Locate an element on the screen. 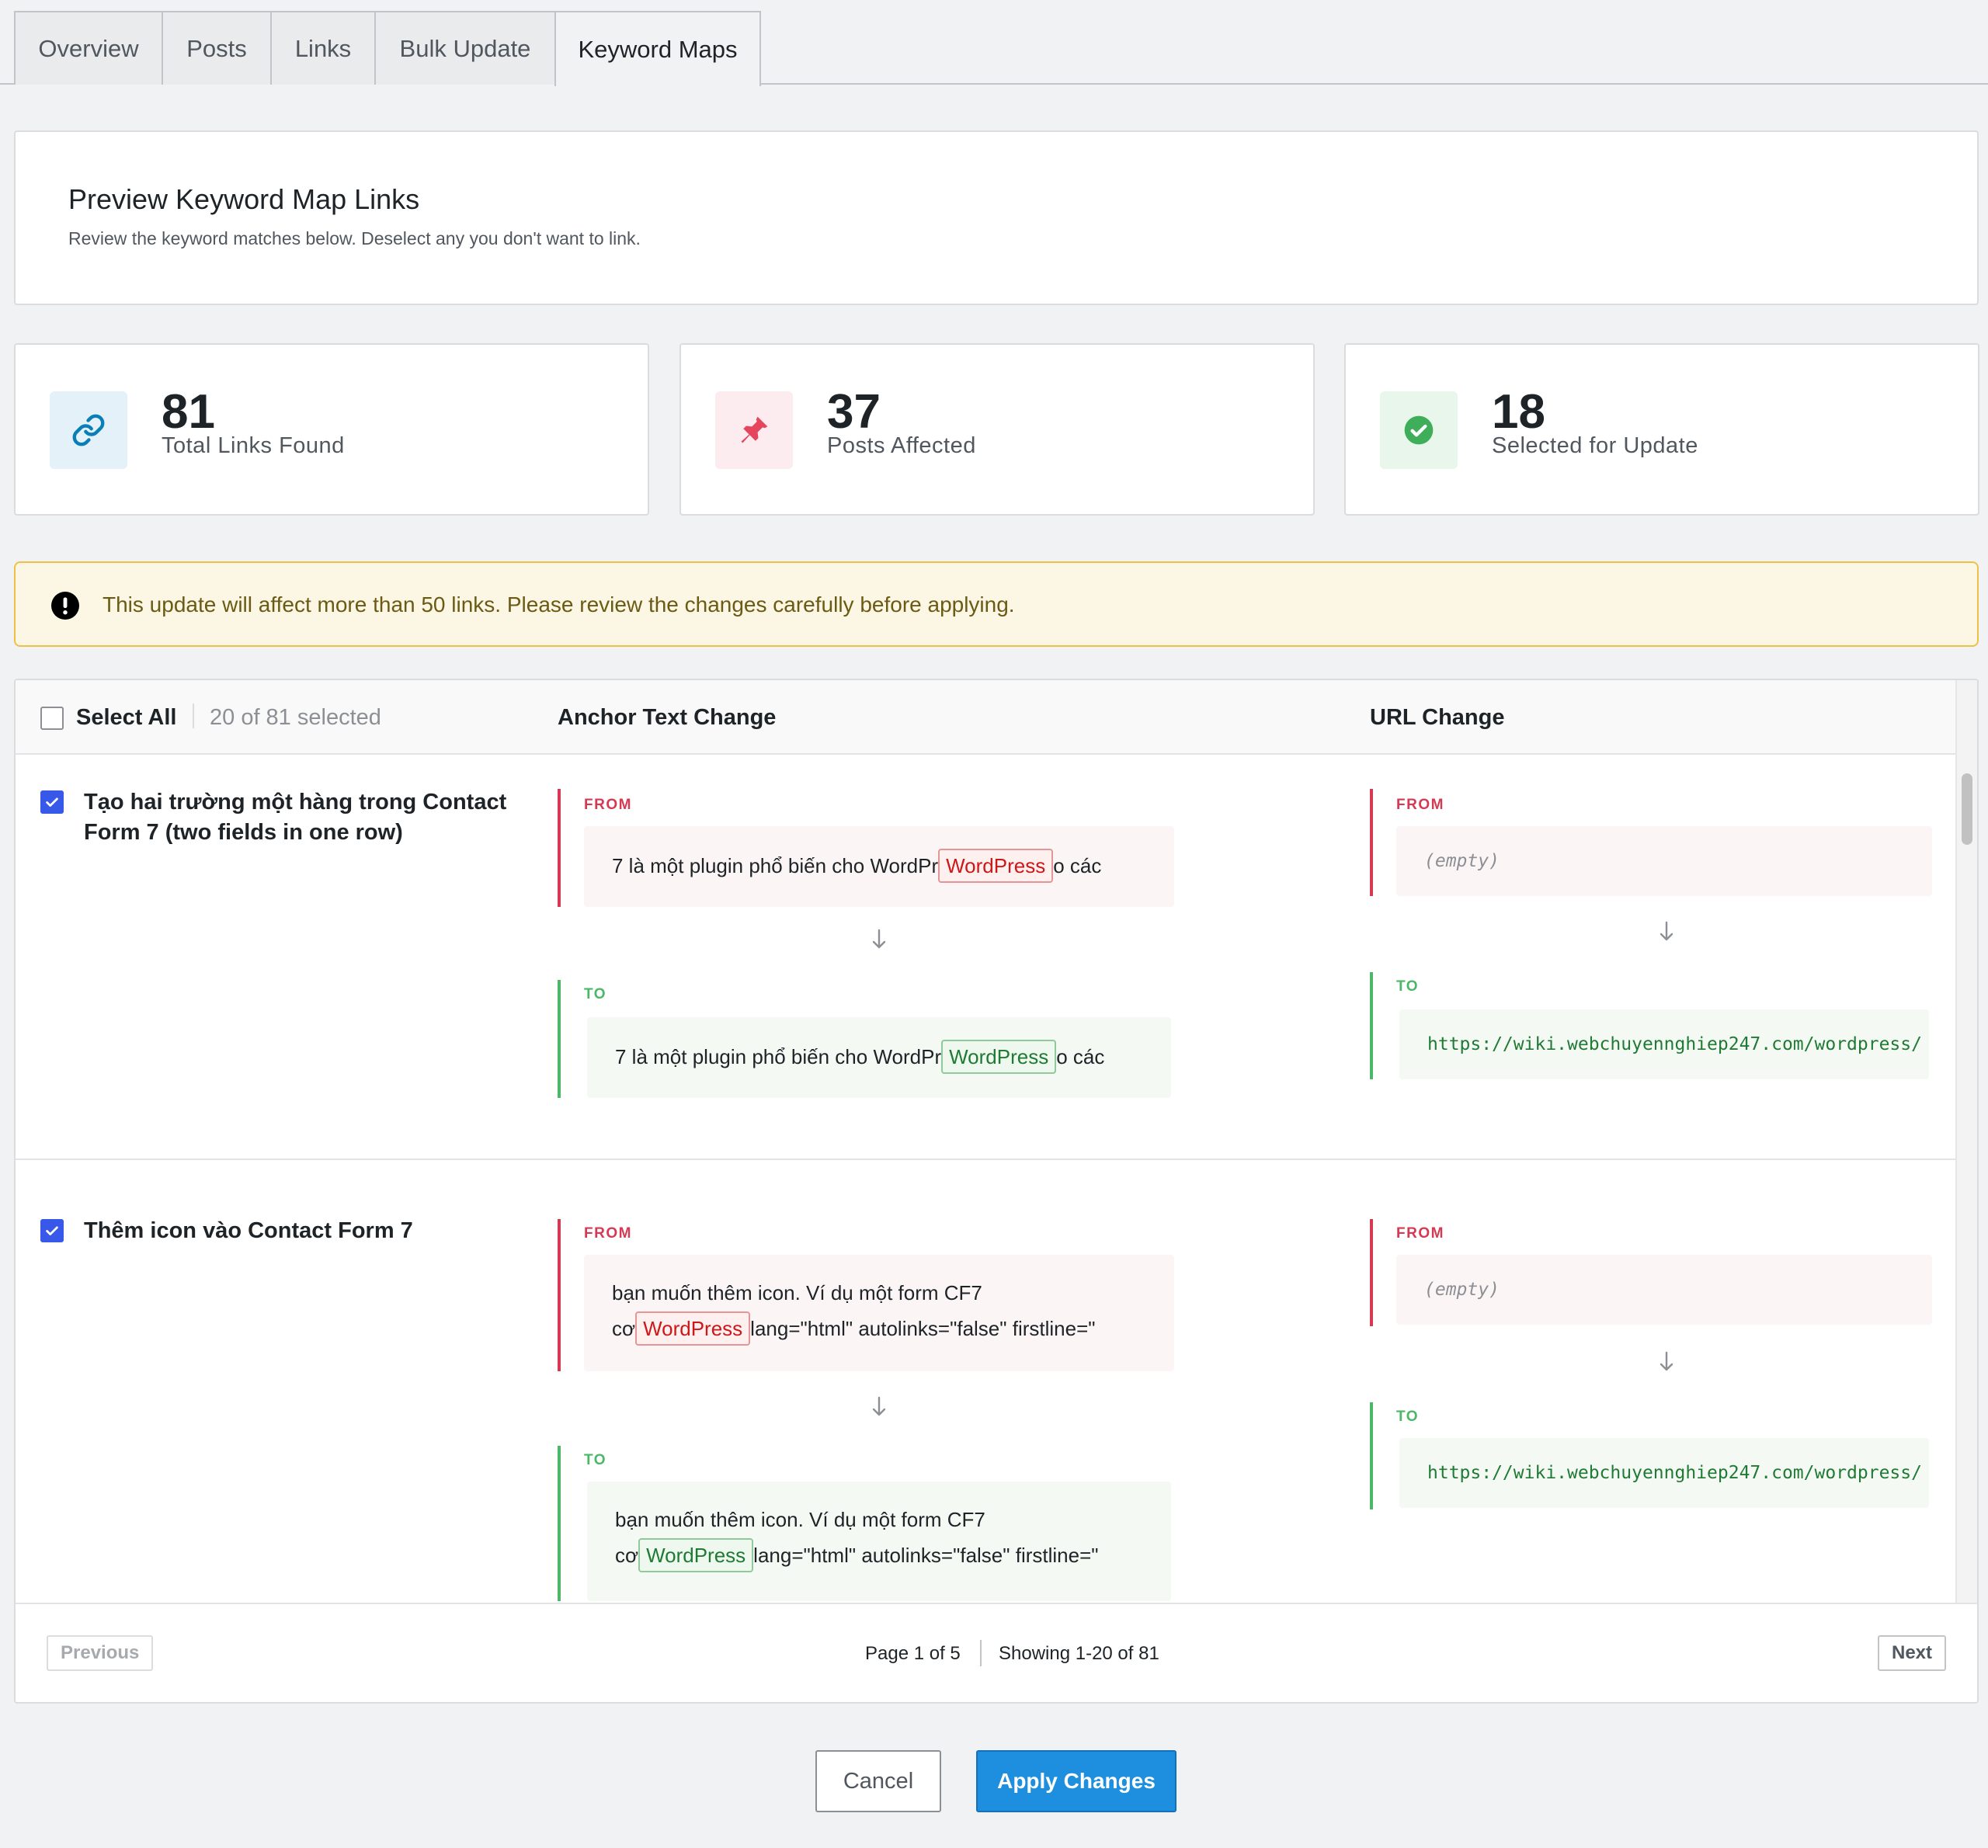 This screenshot has height=1848, width=1988. scrollbar-thumb is located at coordinates (1967, 809).